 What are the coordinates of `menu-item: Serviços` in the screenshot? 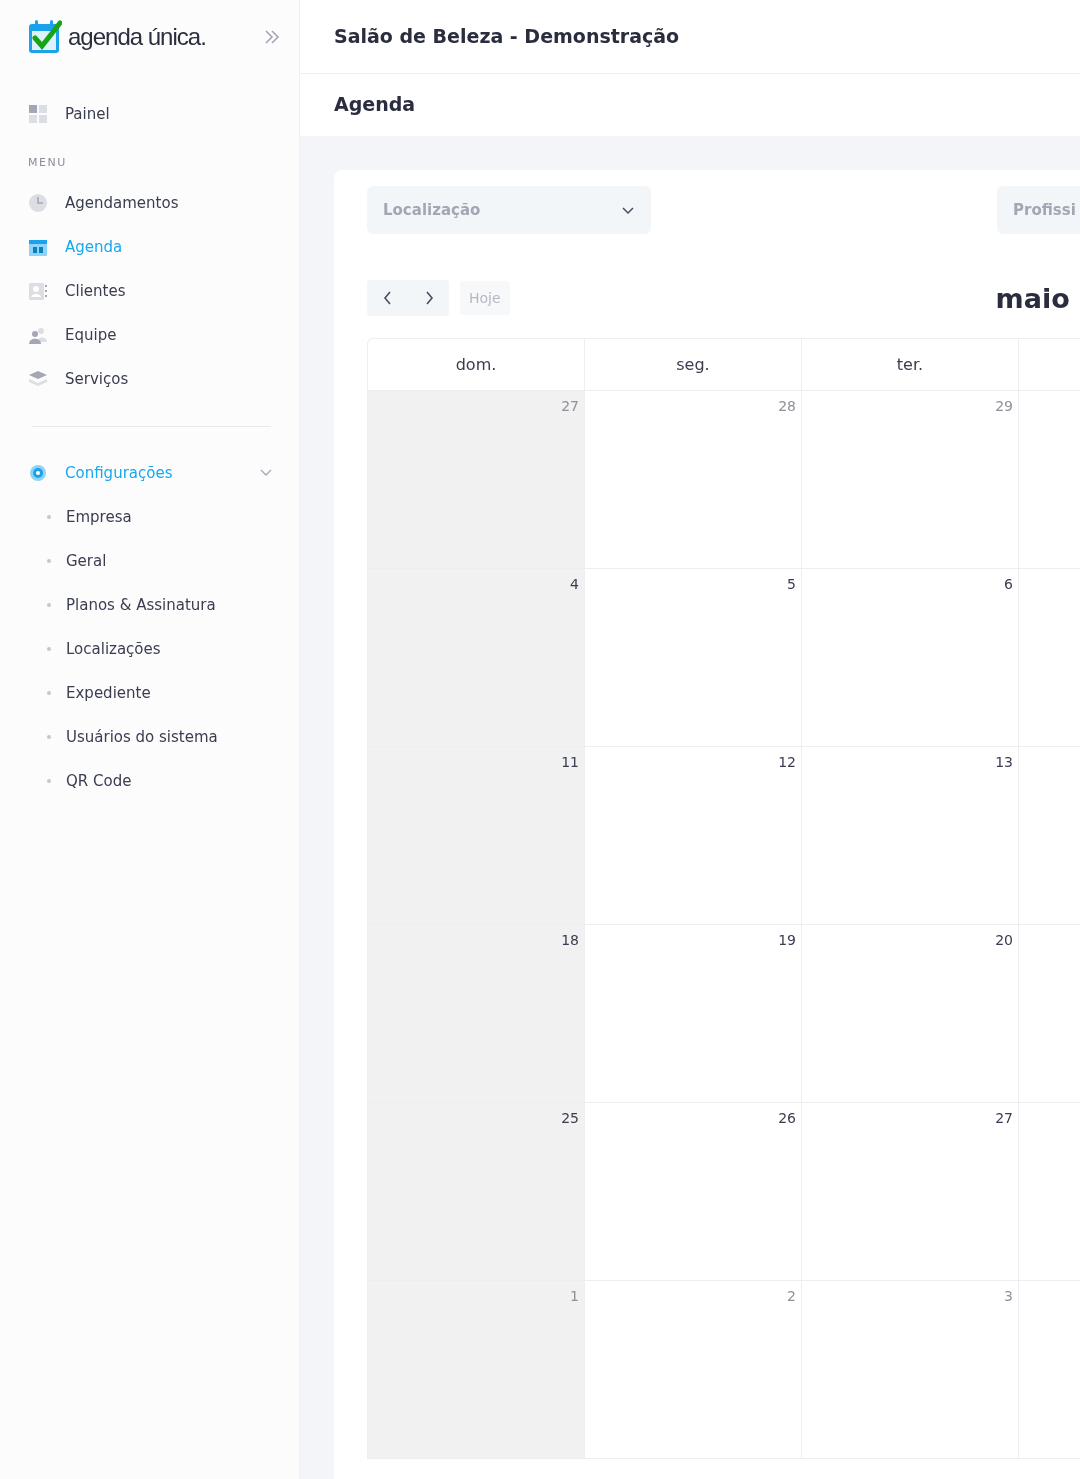 It's located at (150, 379).